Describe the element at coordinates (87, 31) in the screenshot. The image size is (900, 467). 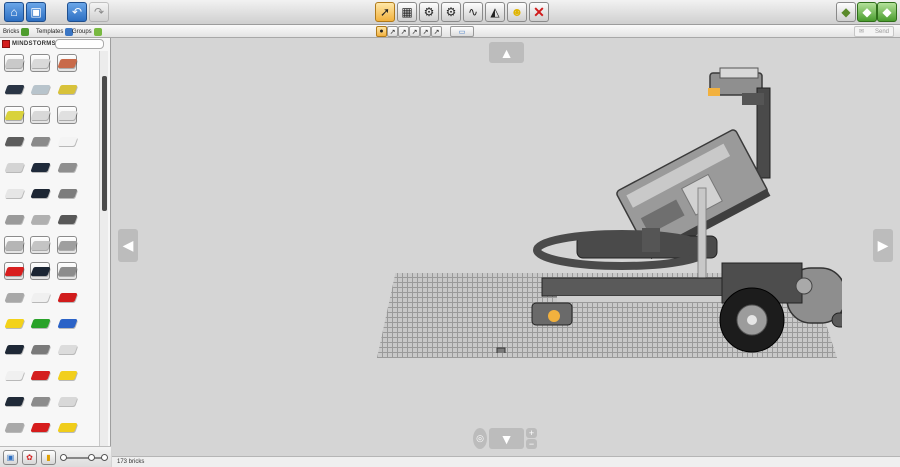
I see `tab-groups: Groups` at that location.